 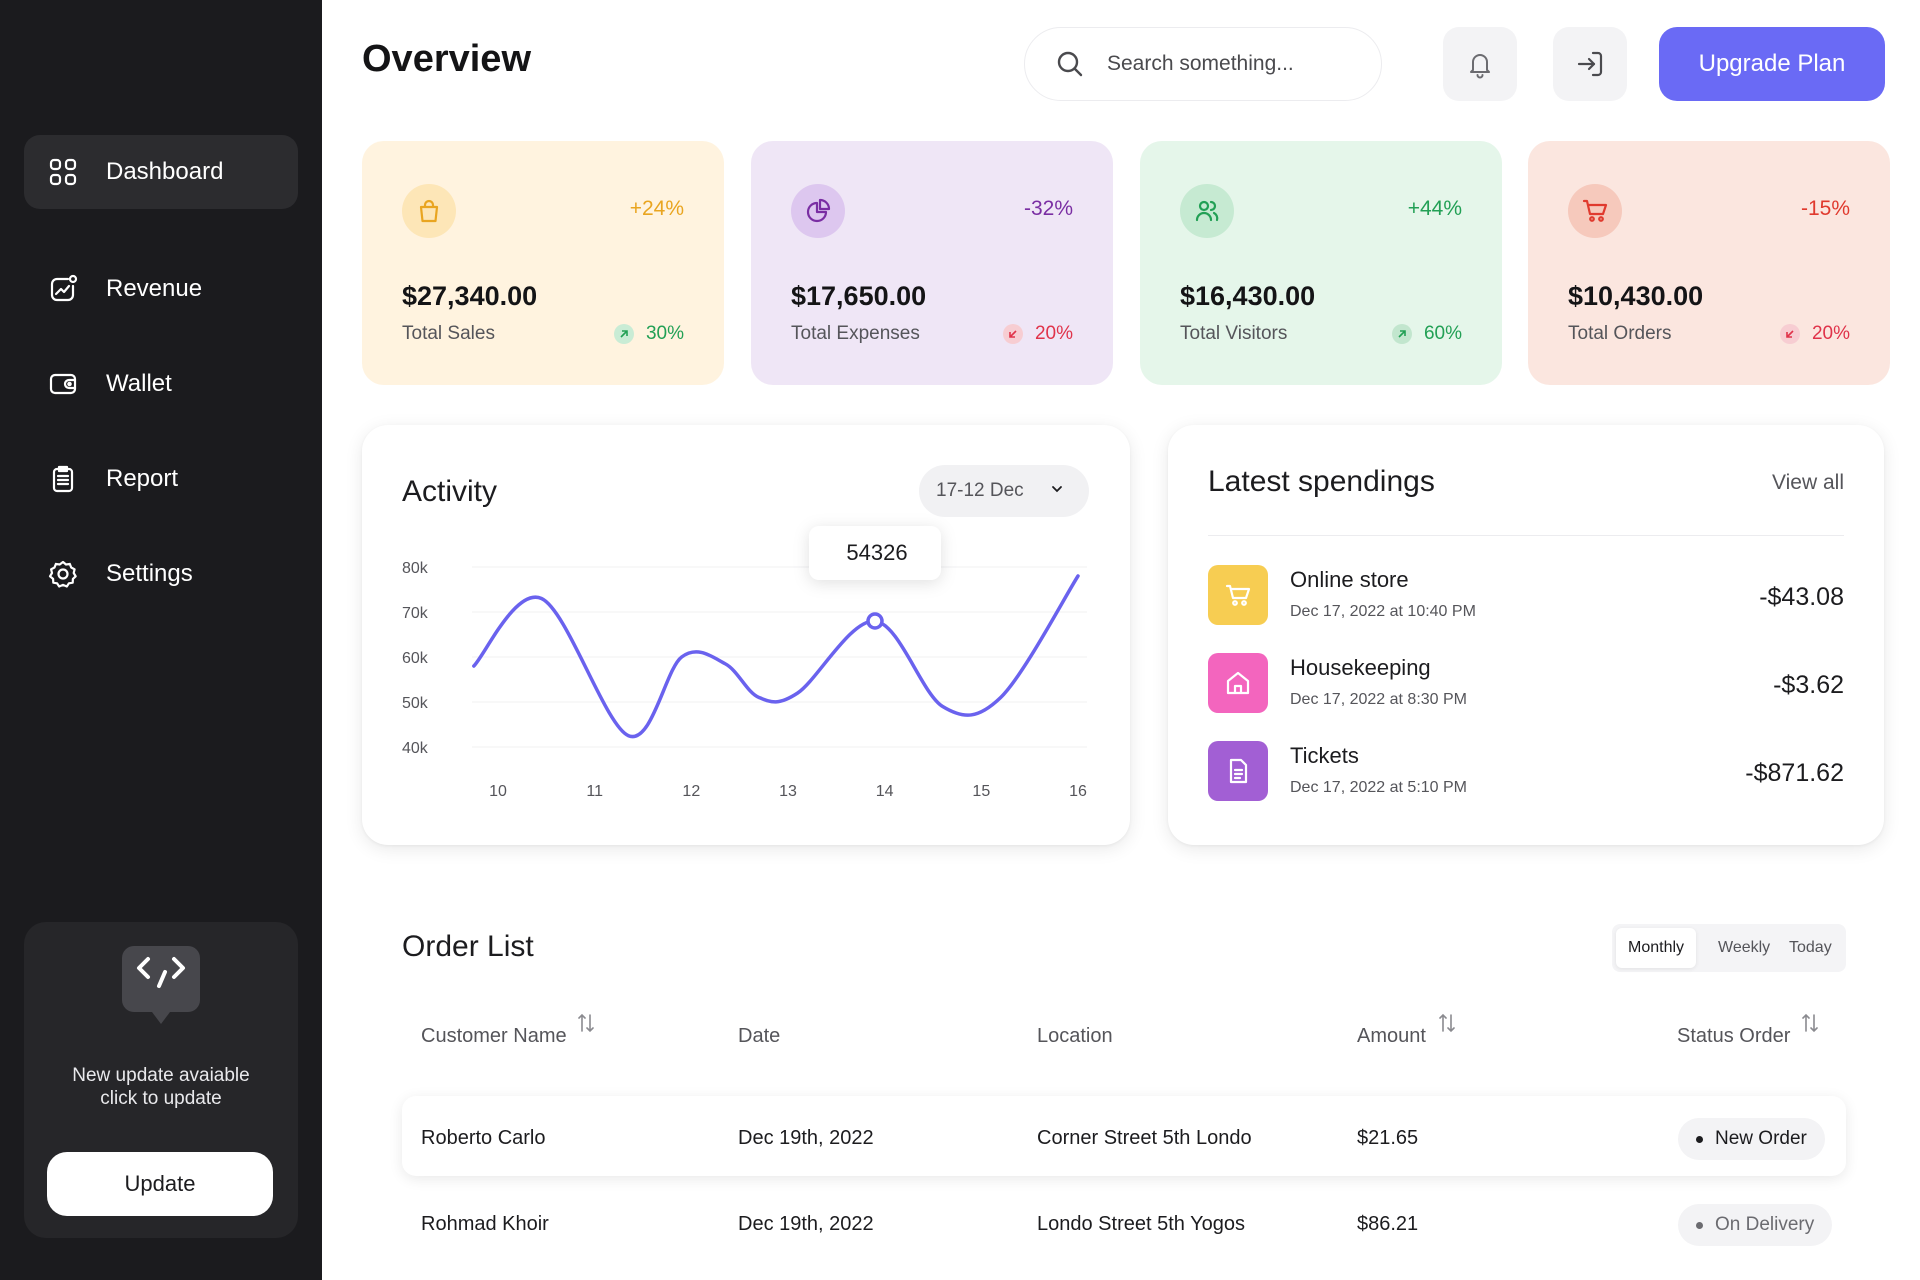 I want to click on y-tick-label: 40k, so click(x=415, y=748).